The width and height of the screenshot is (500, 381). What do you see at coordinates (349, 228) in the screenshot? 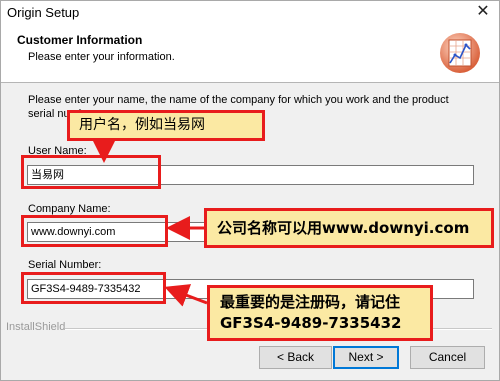
I see `company-name-callout: 公司名称可以用www.downyi.com` at bounding box center [349, 228].